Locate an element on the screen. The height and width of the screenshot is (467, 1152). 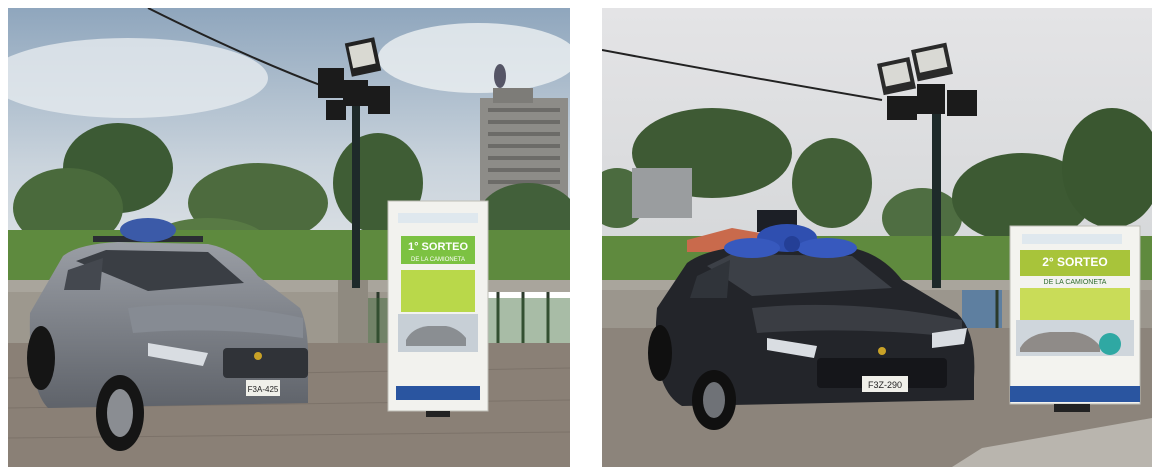
raffle-banner: 2° SORTEO DE LA CAMIONETA is located at coordinates (1075, 318).